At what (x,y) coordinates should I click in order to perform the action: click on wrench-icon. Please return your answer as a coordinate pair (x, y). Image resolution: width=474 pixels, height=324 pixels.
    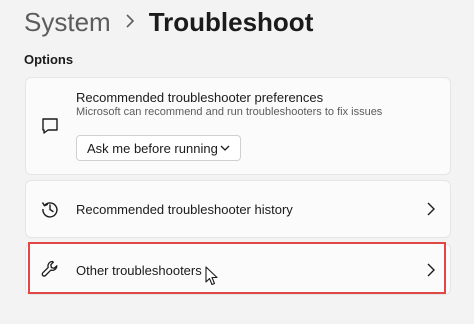
    Looking at the image, I should click on (50, 269).